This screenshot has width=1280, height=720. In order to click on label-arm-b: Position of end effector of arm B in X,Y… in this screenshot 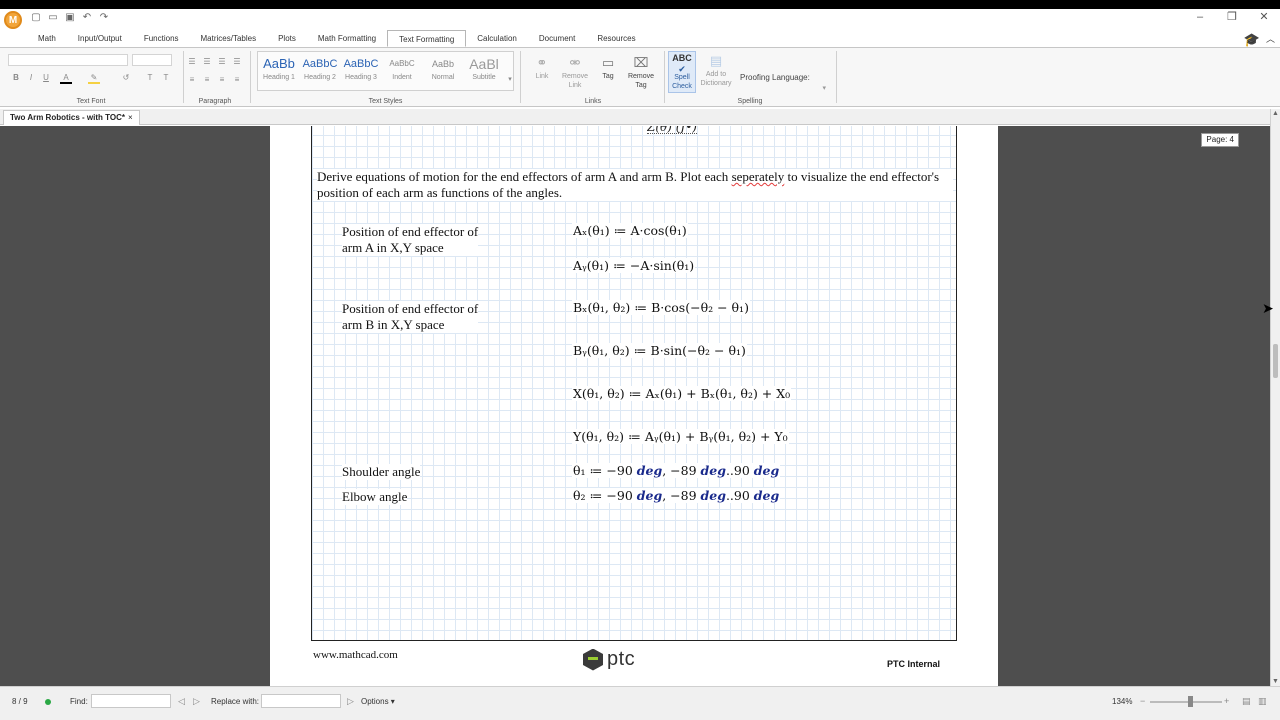, I will do `click(410, 317)`.